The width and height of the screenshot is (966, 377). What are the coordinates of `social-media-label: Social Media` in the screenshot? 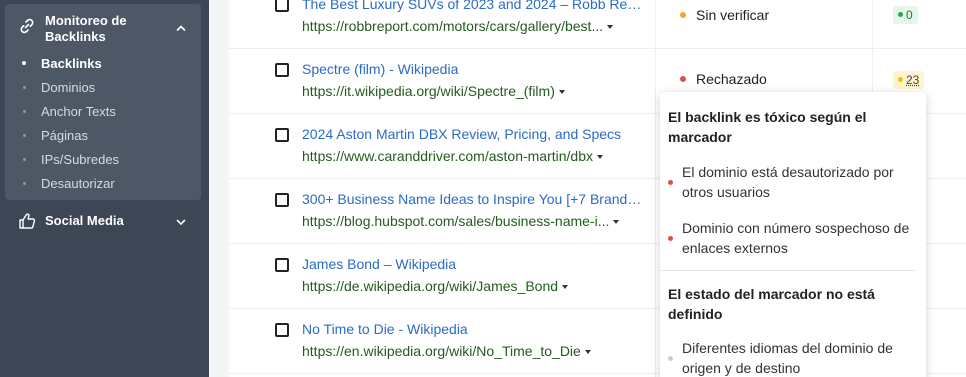 It's located at (84, 220).